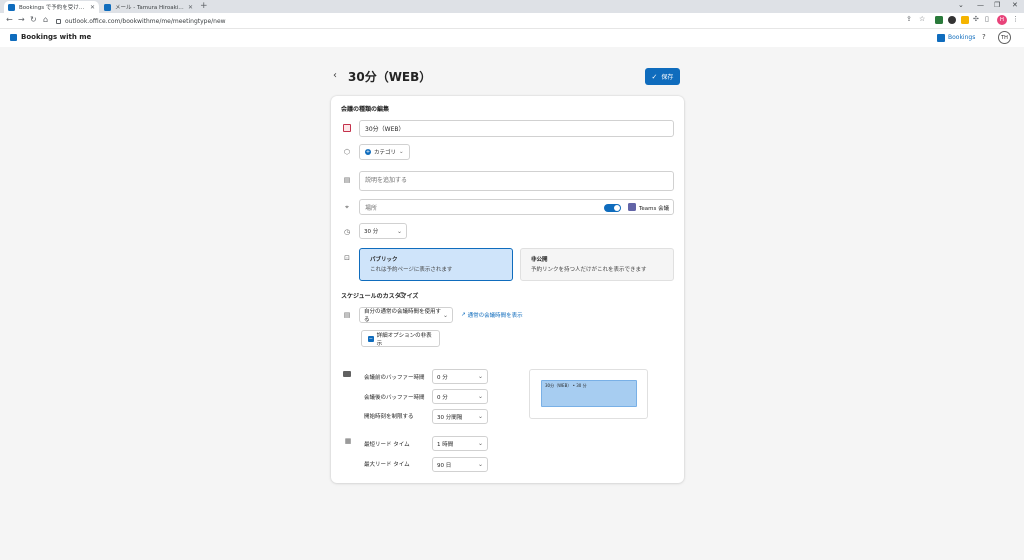 The height and width of the screenshot is (560, 1024). Describe the element at coordinates (597, 264) in the screenshot. I see `visibility-private-option: 非公開 予約リンクを持つ人だけがこれを表示できます` at that location.